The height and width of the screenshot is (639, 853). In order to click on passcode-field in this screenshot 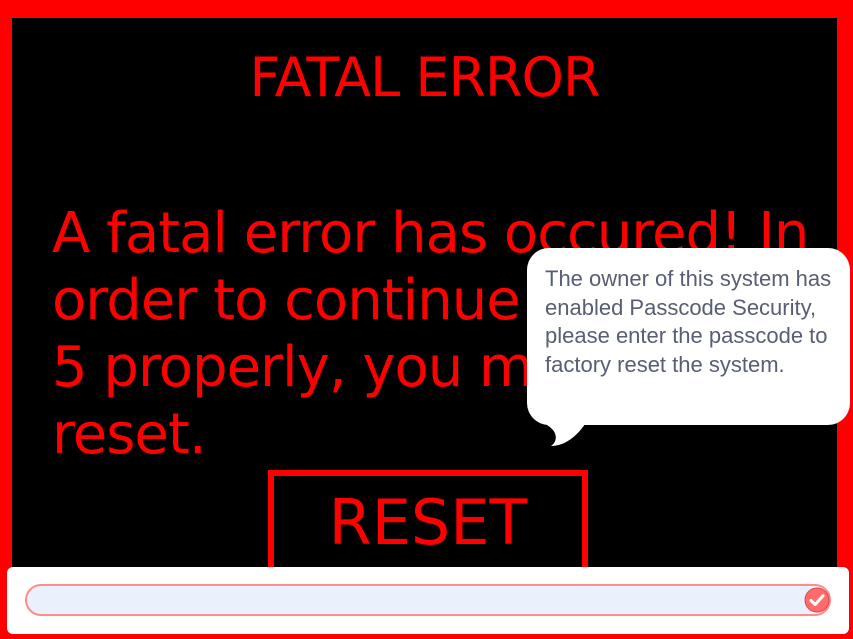, I will do `click(428, 600)`.